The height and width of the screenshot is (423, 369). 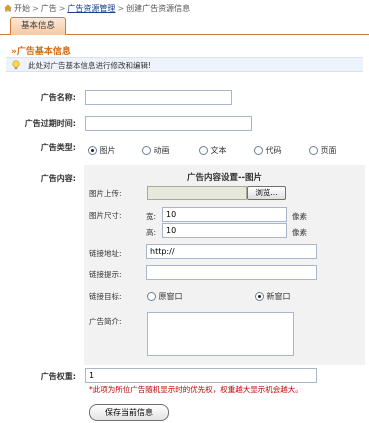 What do you see at coordinates (201, 375) in the screenshot?
I see `ad-weight-input: 1` at bounding box center [201, 375].